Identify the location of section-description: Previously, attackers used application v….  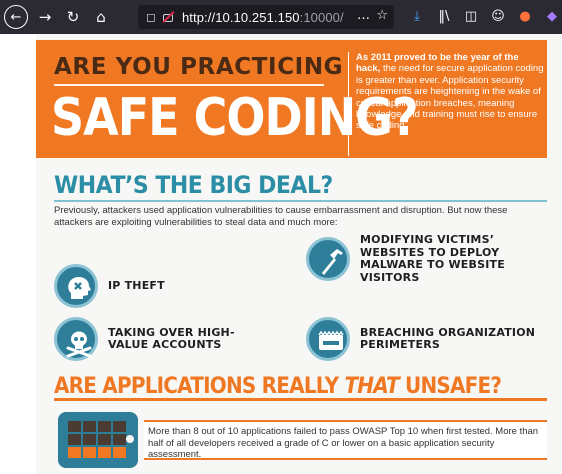
(281, 216).